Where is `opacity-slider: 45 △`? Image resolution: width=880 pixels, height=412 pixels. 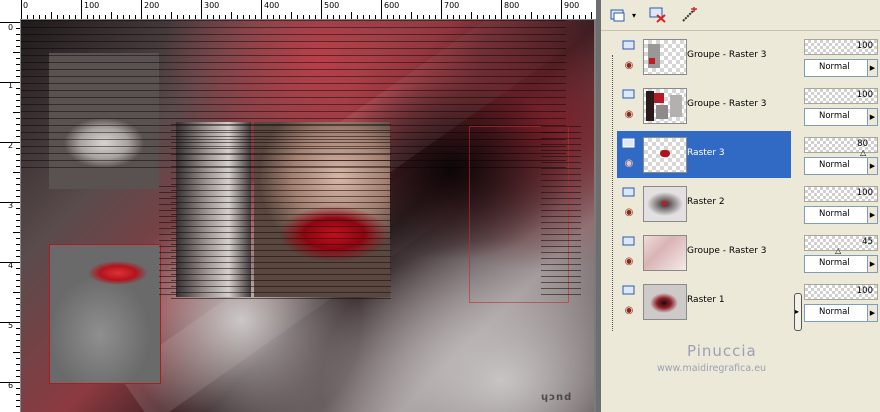
opacity-slider: 45 △ is located at coordinates (841, 245).